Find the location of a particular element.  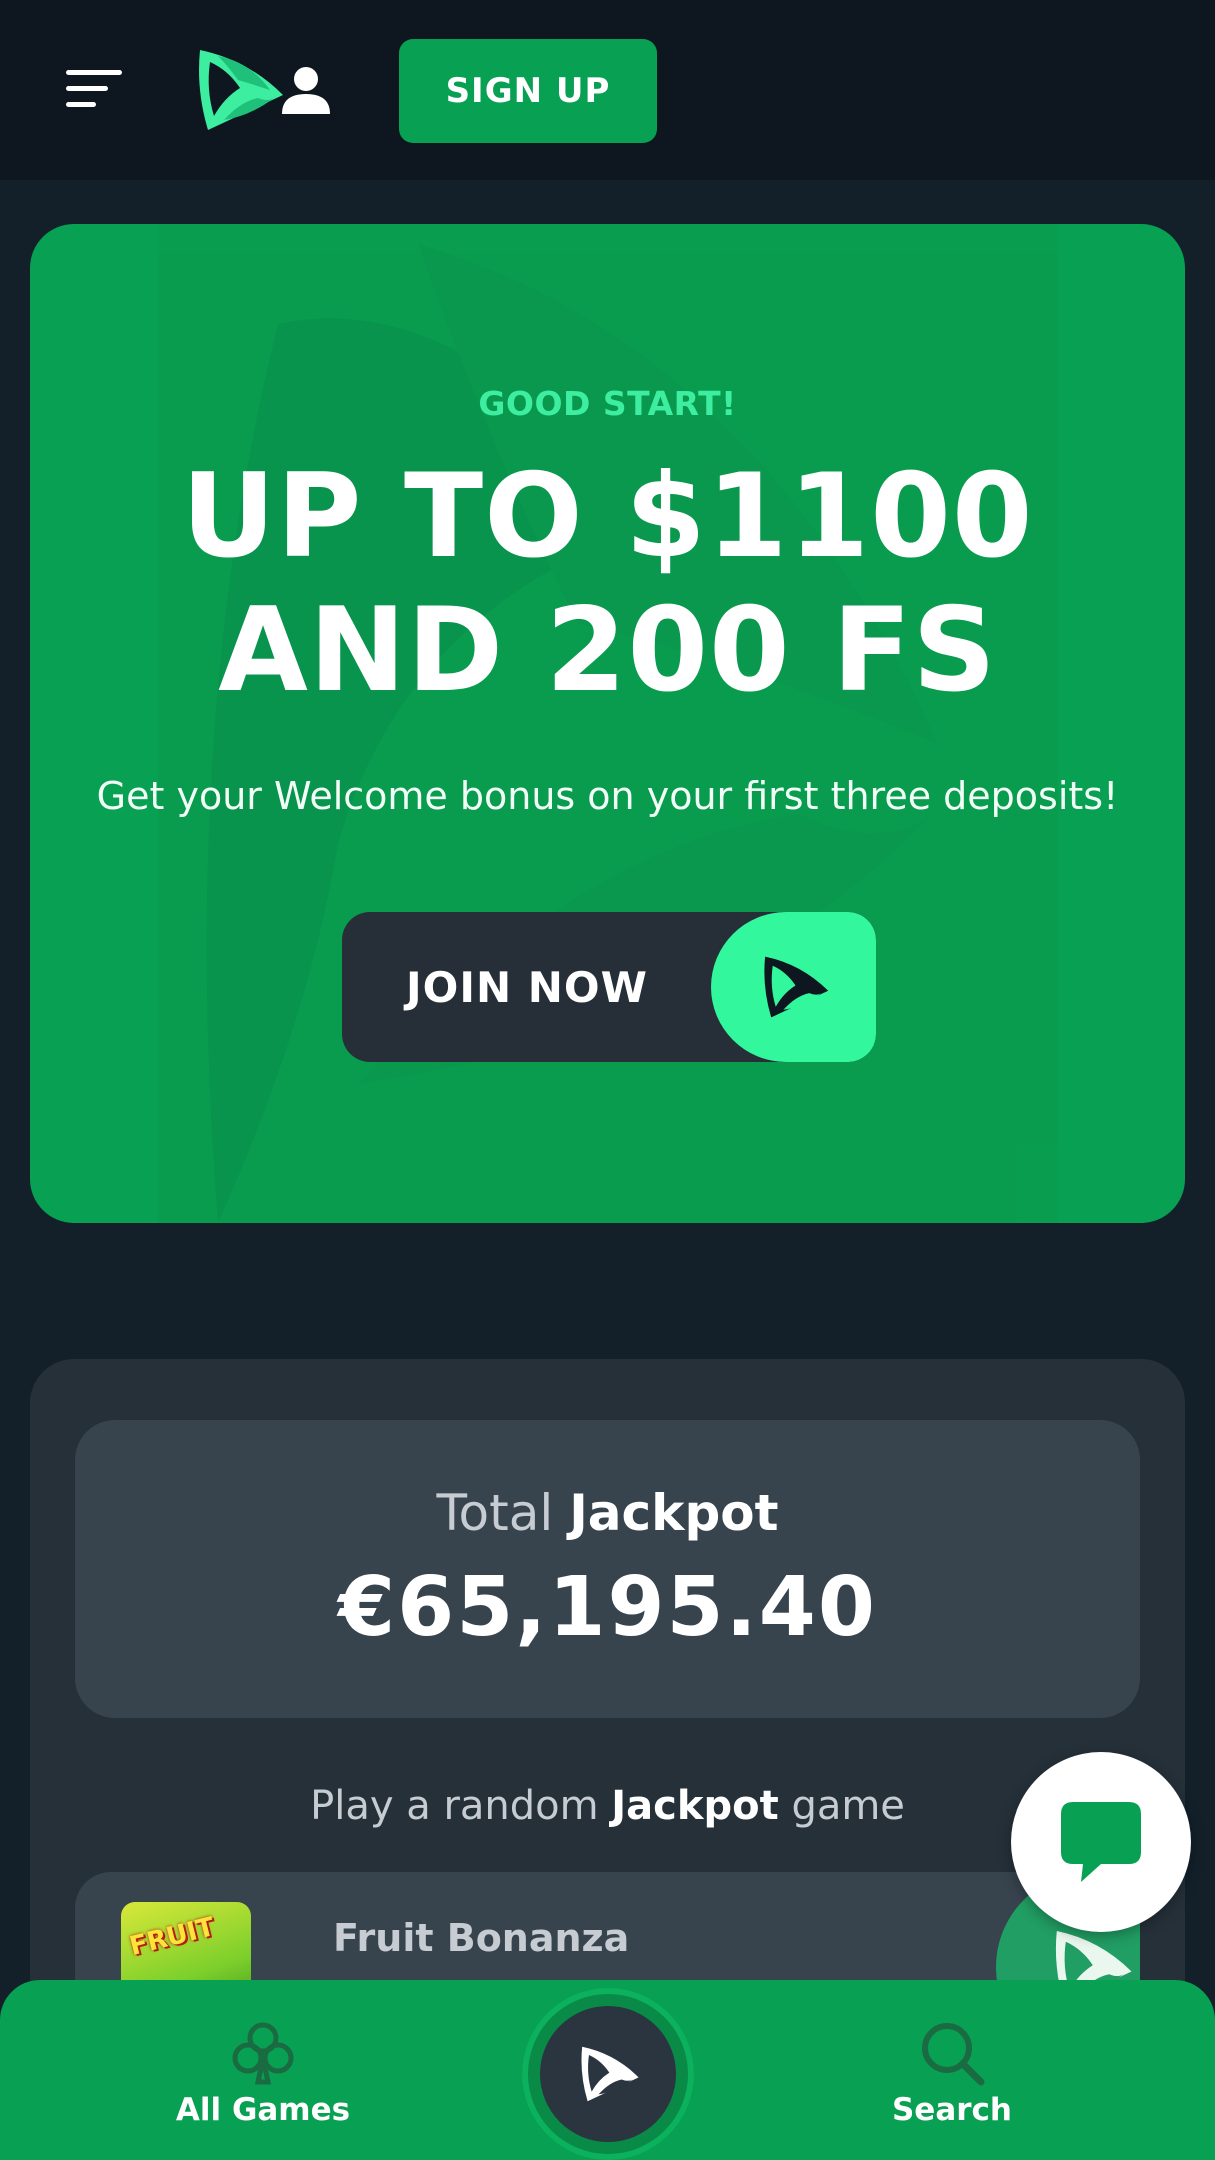

nav-home-inner is located at coordinates (608, 2074).